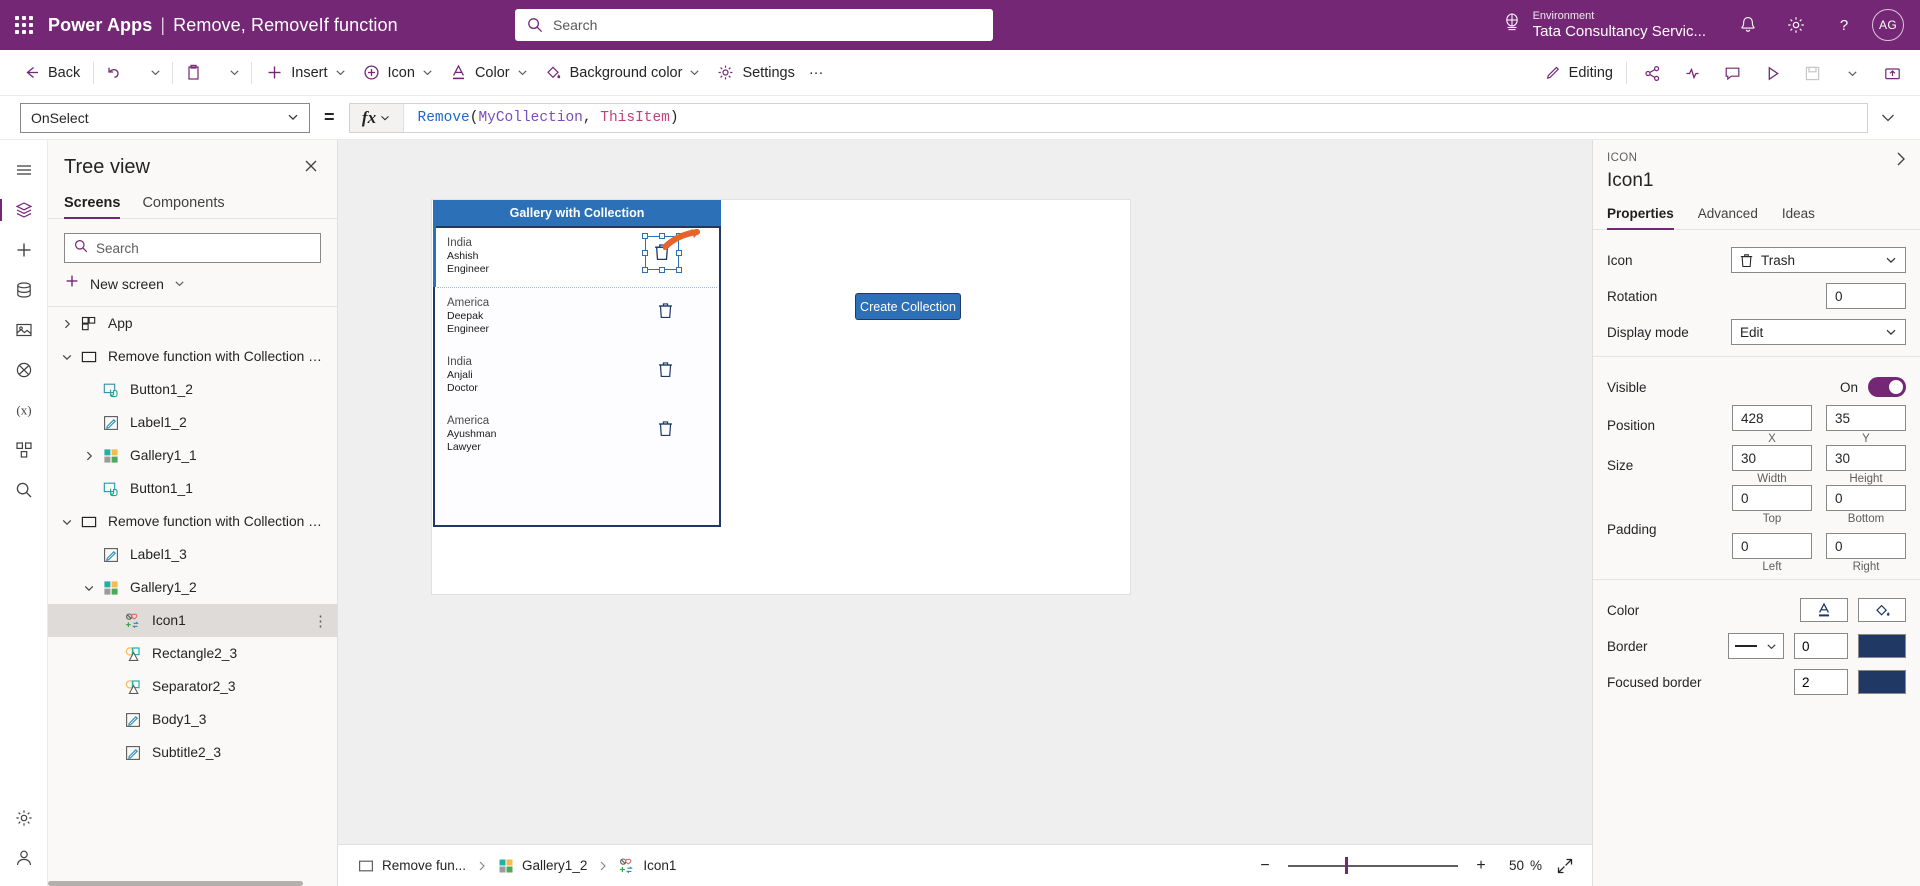 This screenshot has height=886, width=1920. I want to click on rail-account-icon, so click(24, 858).